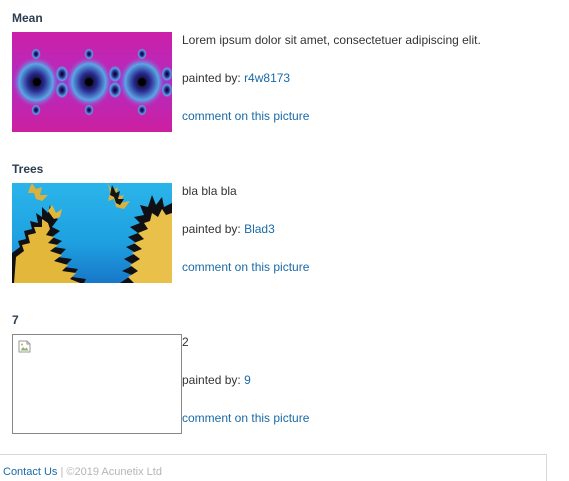  I want to click on painted-by: painted by: Blad3, so click(228, 229).